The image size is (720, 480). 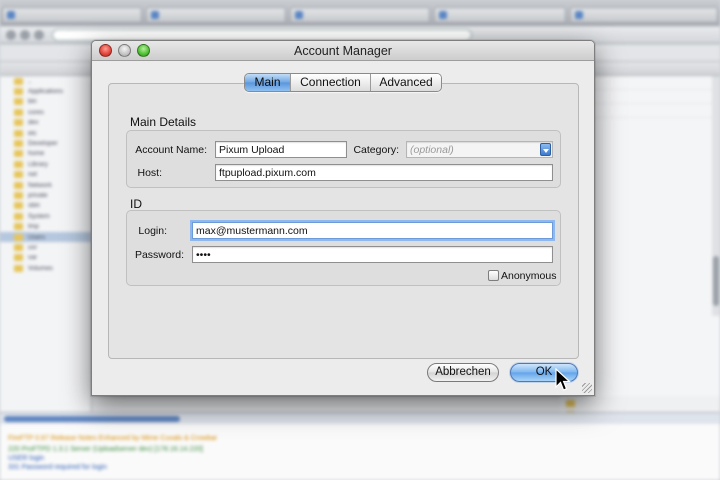 What do you see at coordinates (45, 206) in the screenshot?
I see `folder-row: sbin` at bounding box center [45, 206].